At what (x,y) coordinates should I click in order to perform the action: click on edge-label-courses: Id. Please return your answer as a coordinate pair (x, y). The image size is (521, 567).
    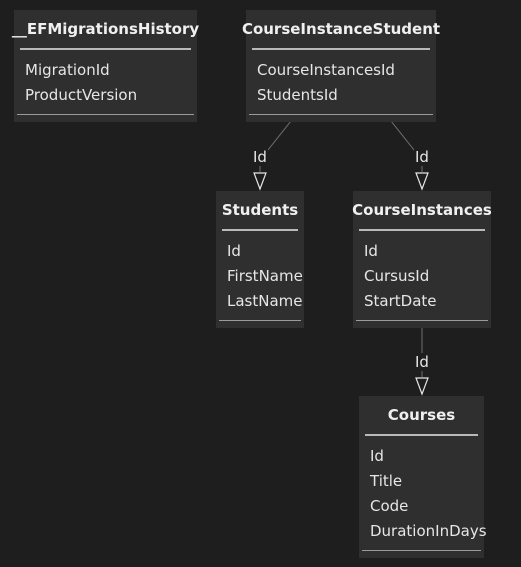
    Looking at the image, I should click on (422, 362).